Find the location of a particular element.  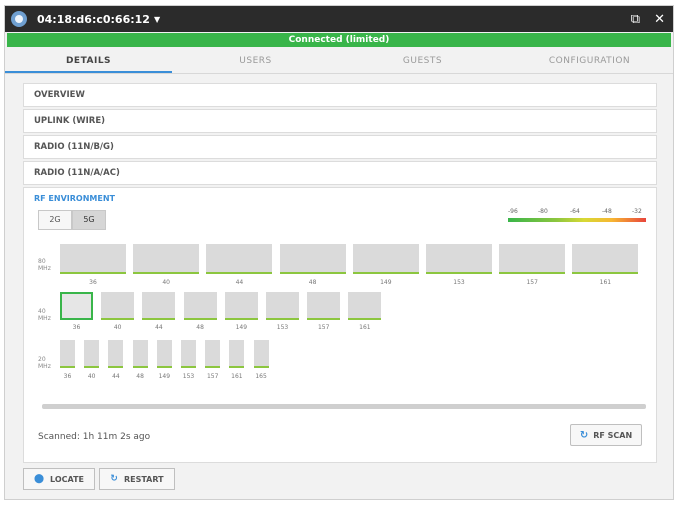

signal-scale-label: -48 is located at coordinates (607, 211).